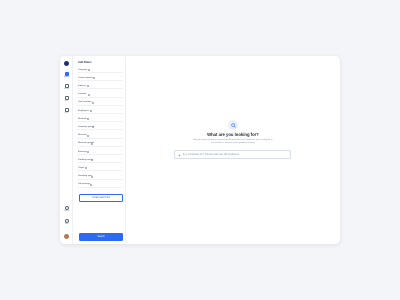 The image size is (400, 300). What do you see at coordinates (82, 85) in the screenshot?
I see `filter-label: Industry` at bounding box center [82, 85].